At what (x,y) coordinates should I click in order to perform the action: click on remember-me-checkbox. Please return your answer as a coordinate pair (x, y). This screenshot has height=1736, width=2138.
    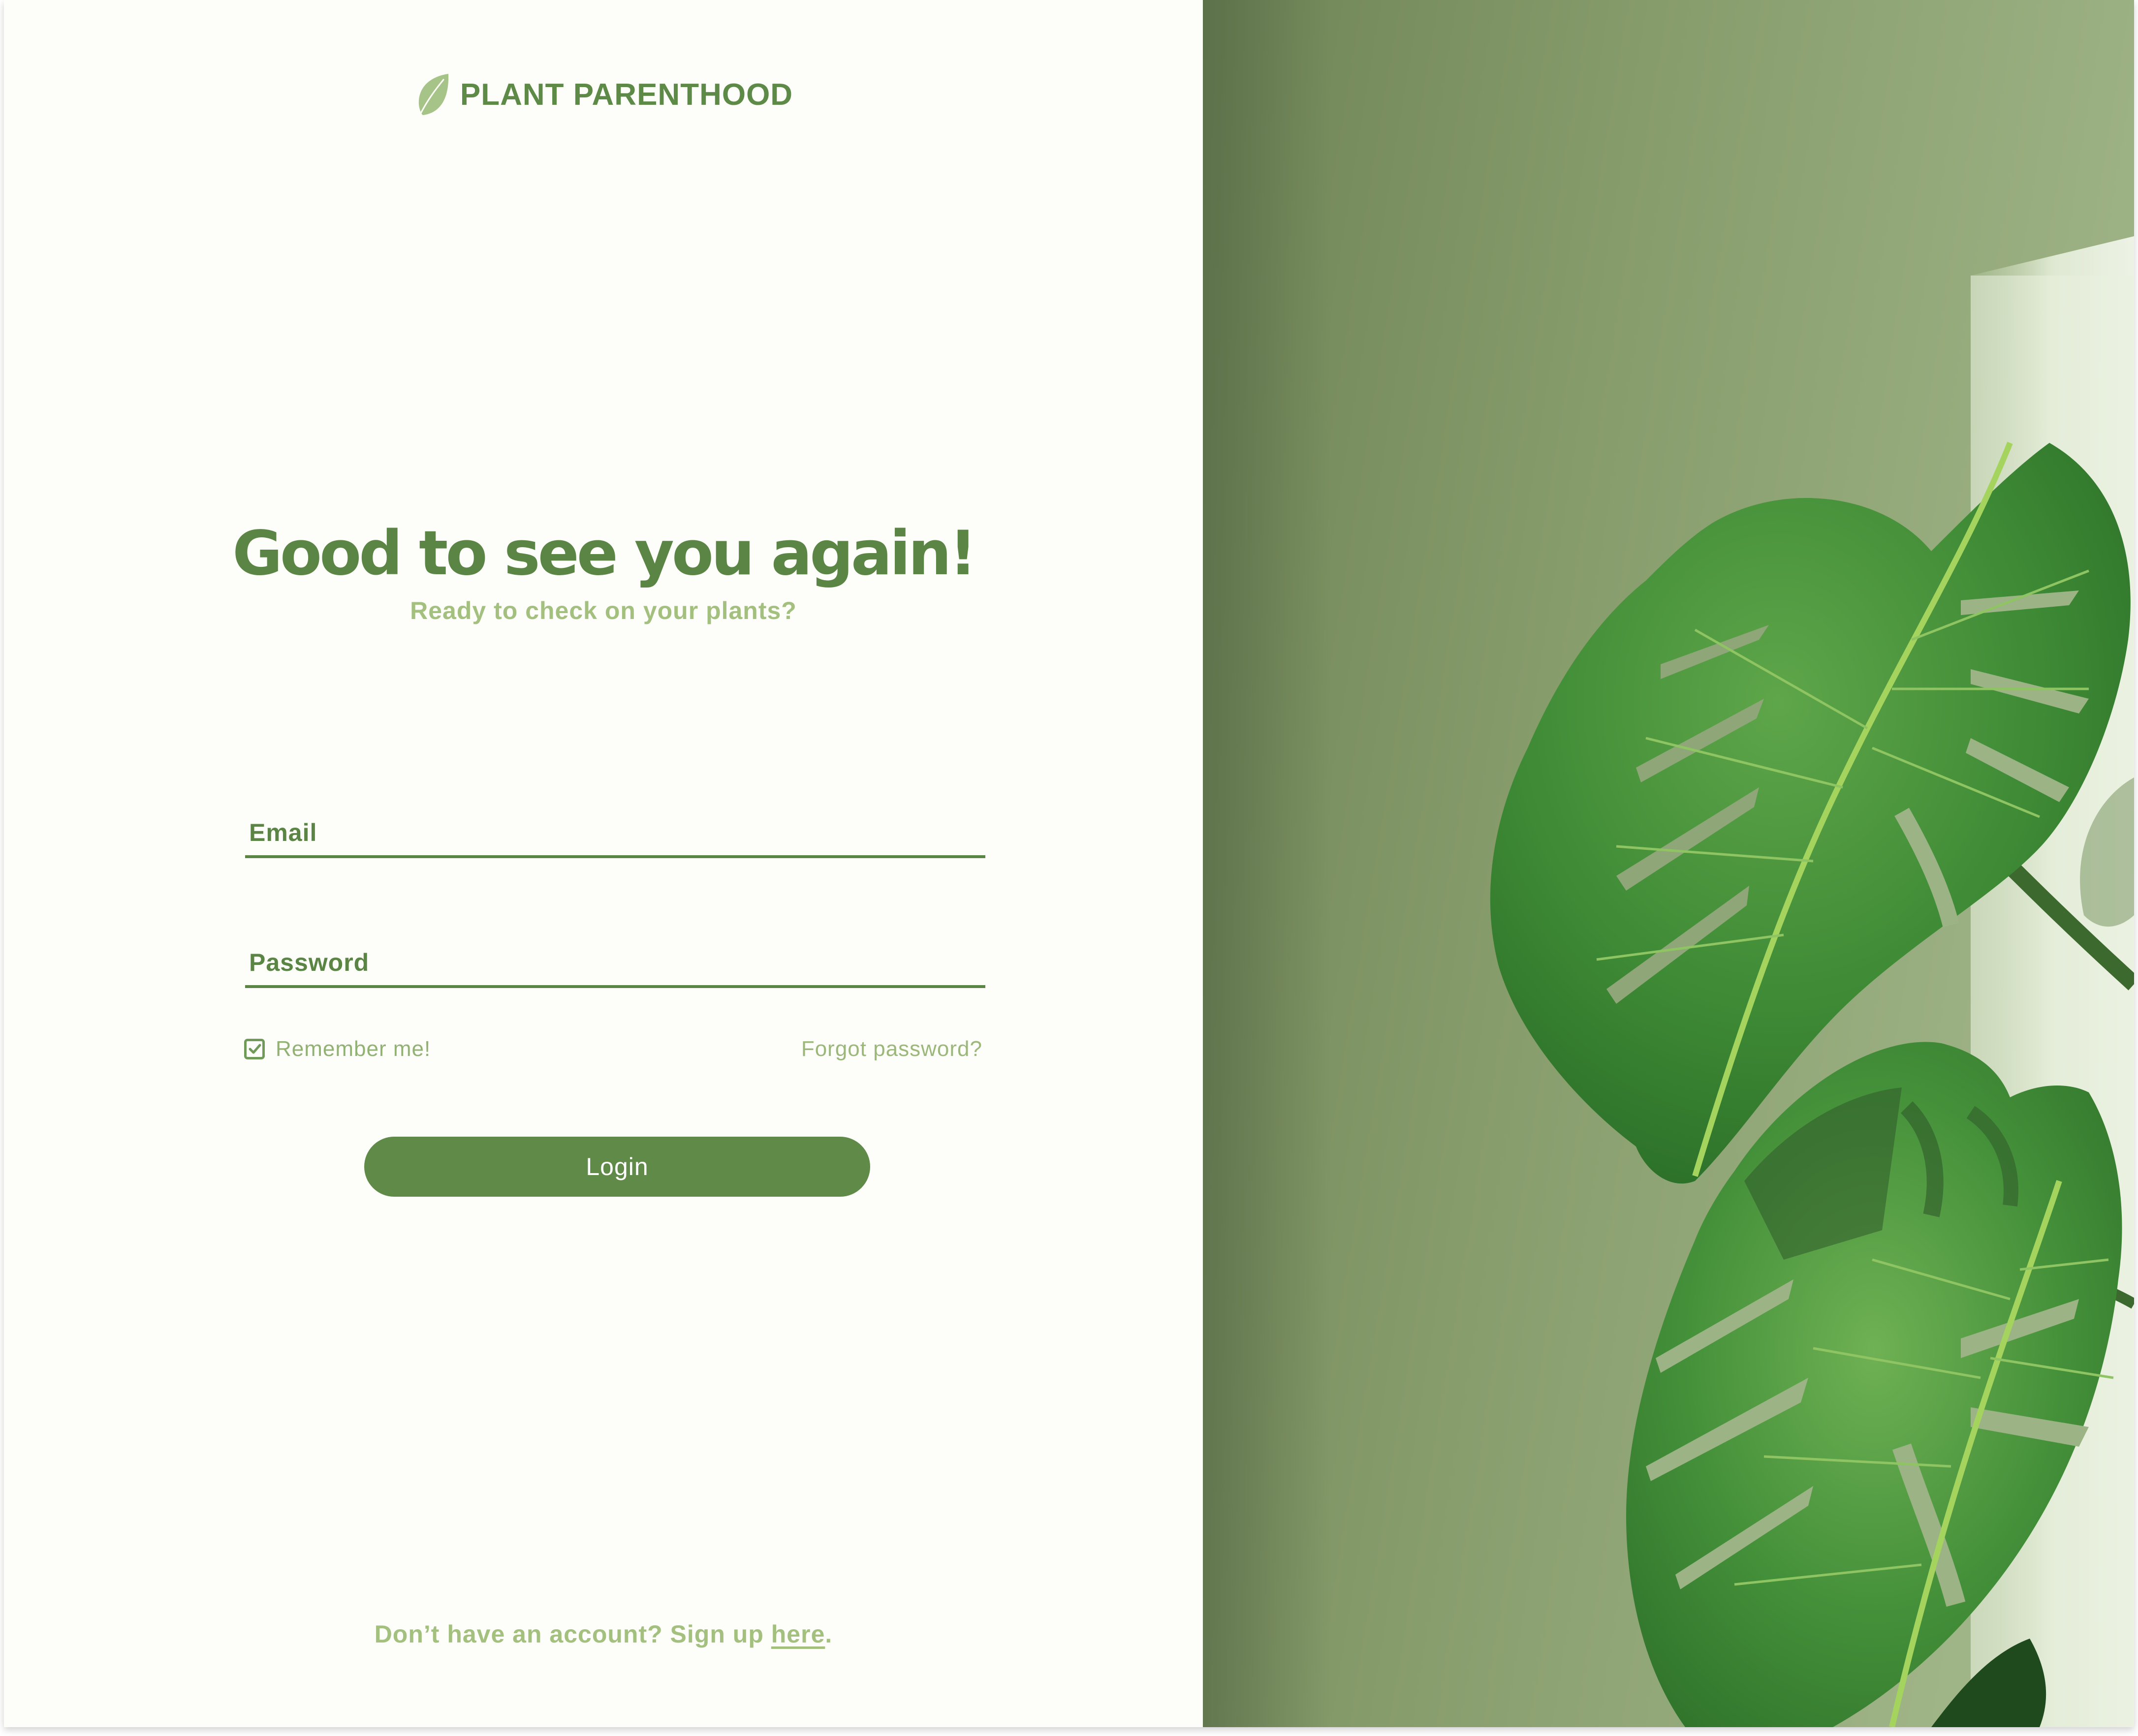
    Looking at the image, I should click on (255, 1049).